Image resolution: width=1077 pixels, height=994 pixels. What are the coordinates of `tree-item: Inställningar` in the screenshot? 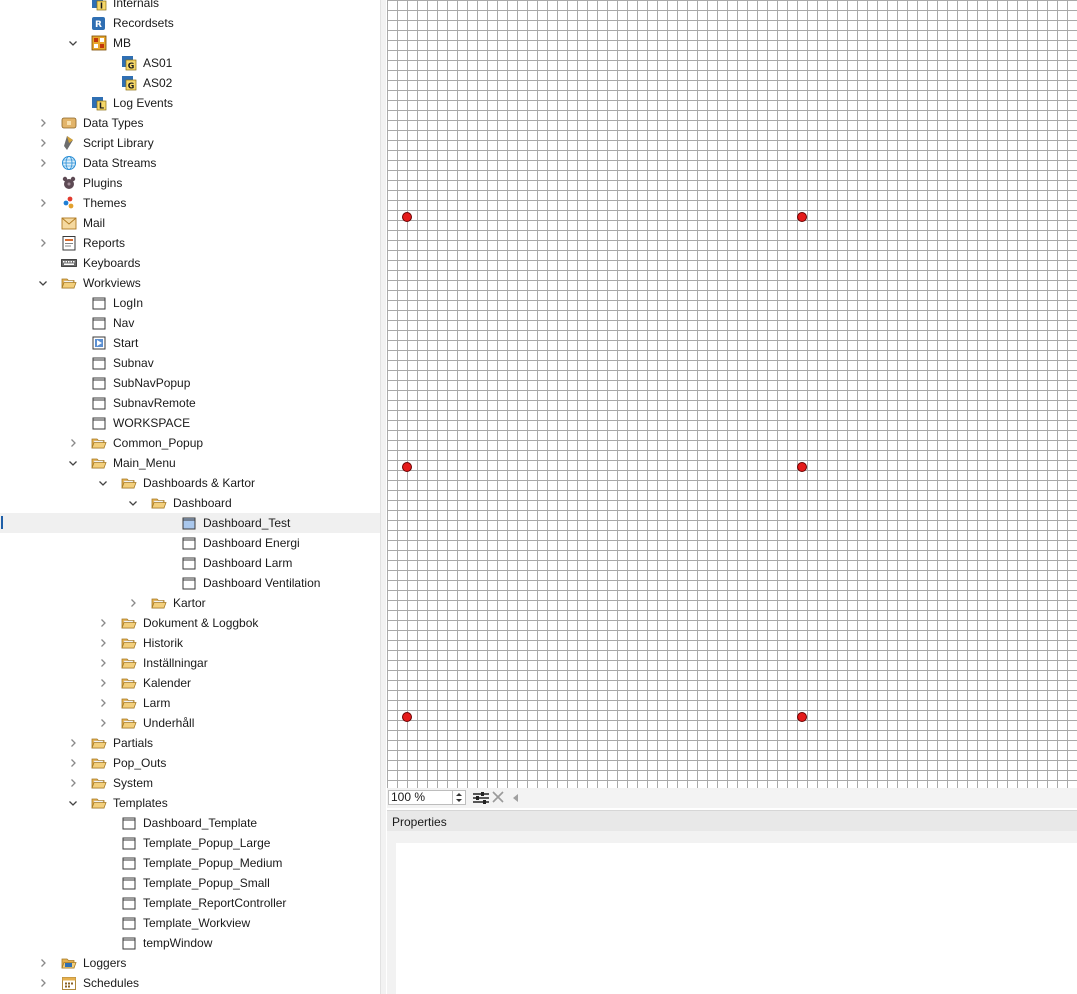 It's located at (190, 663).